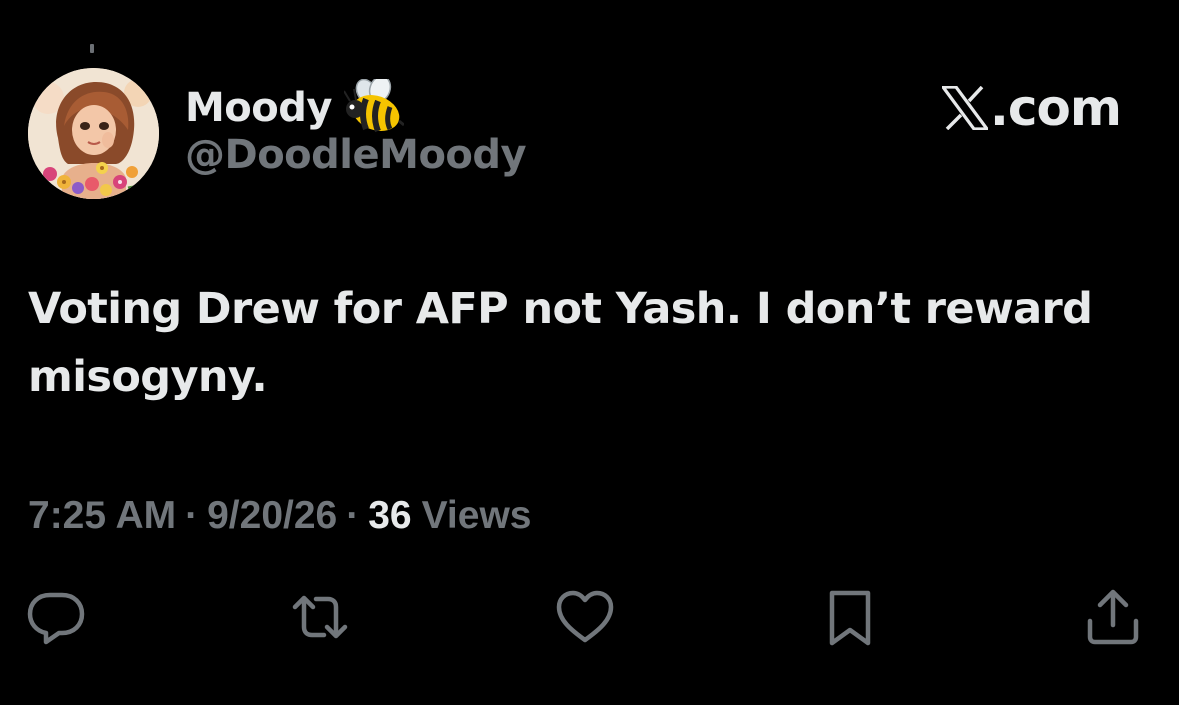  Describe the element at coordinates (1055, 108) in the screenshot. I see `brand-suffix: .com` at that location.